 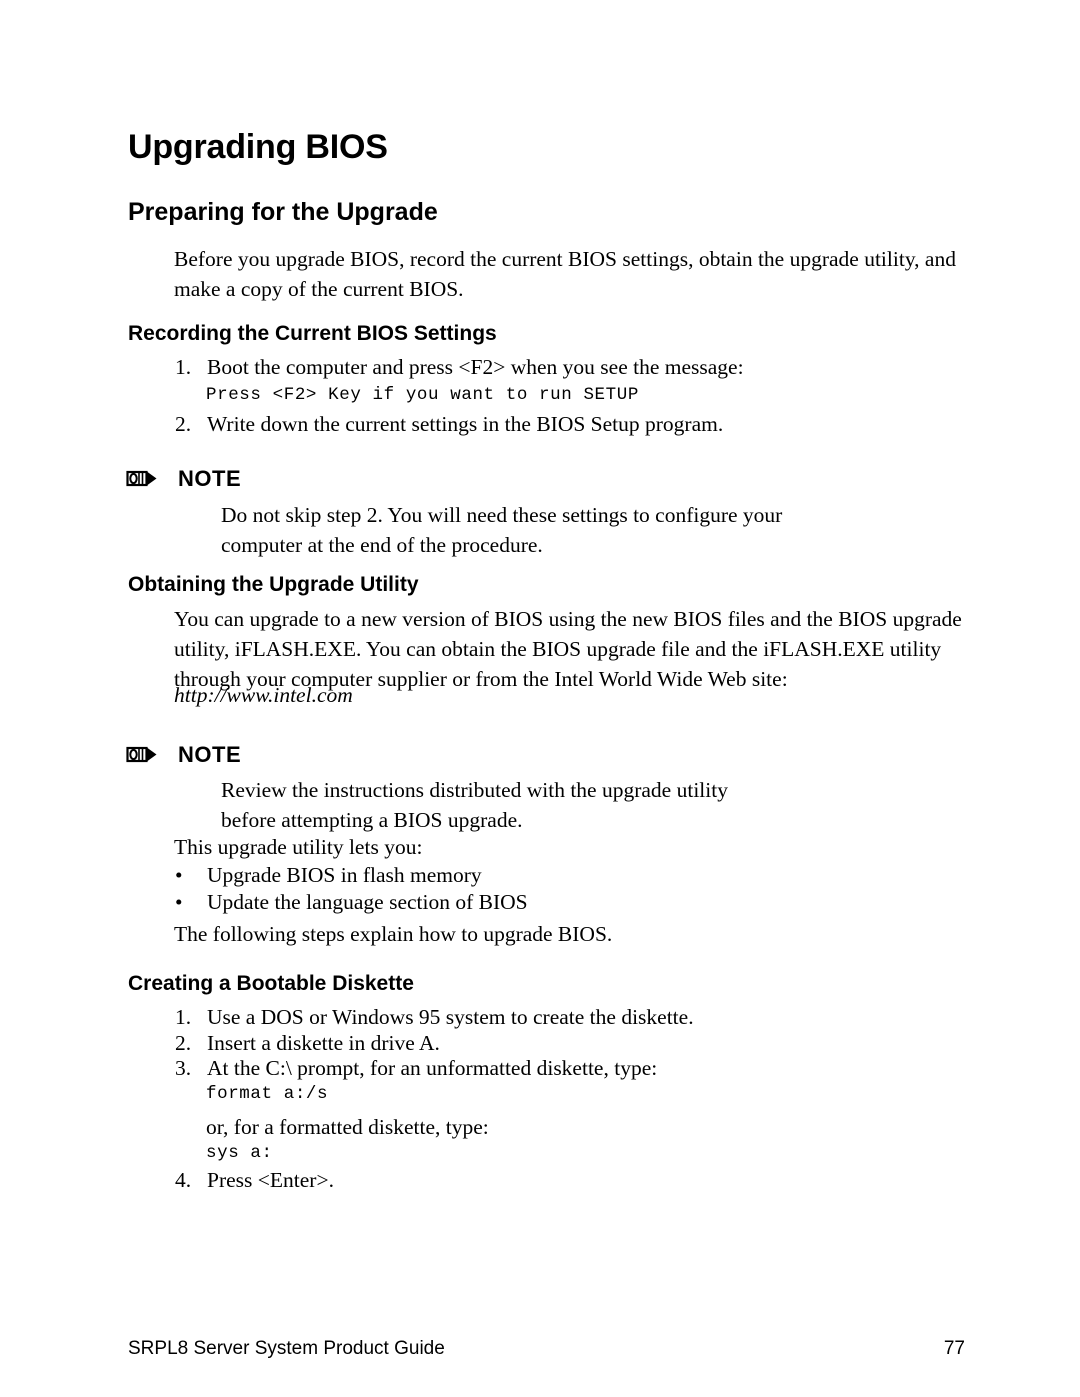 I want to click on code-line-press-f2: Press <F2> Key if you want to run SETUP, so click(x=422, y=395).